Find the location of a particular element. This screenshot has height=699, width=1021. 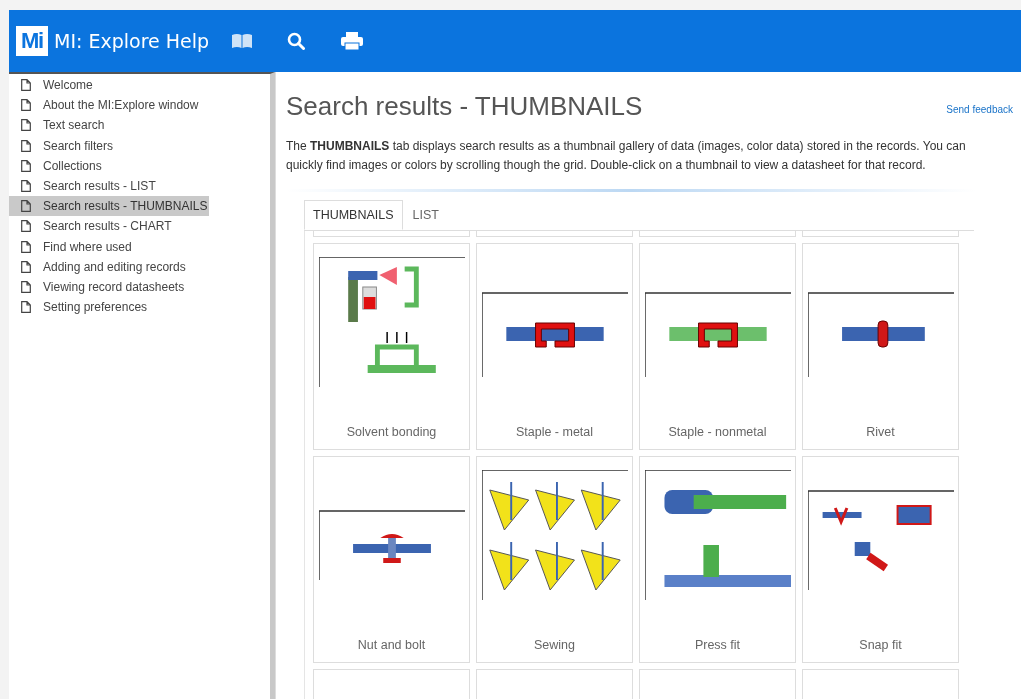

book-icon is located at coordinates (242, 41).